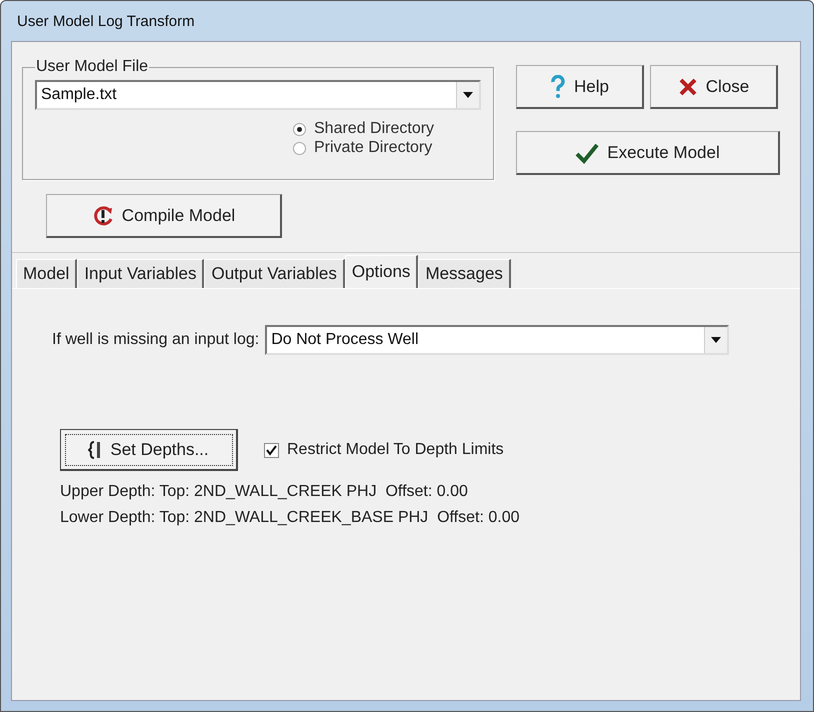 Image resolution: width=814 pixels, height=712 pixels. I want to click on missing-log-dropdown: Do Not Process Well, so click(497, 340).